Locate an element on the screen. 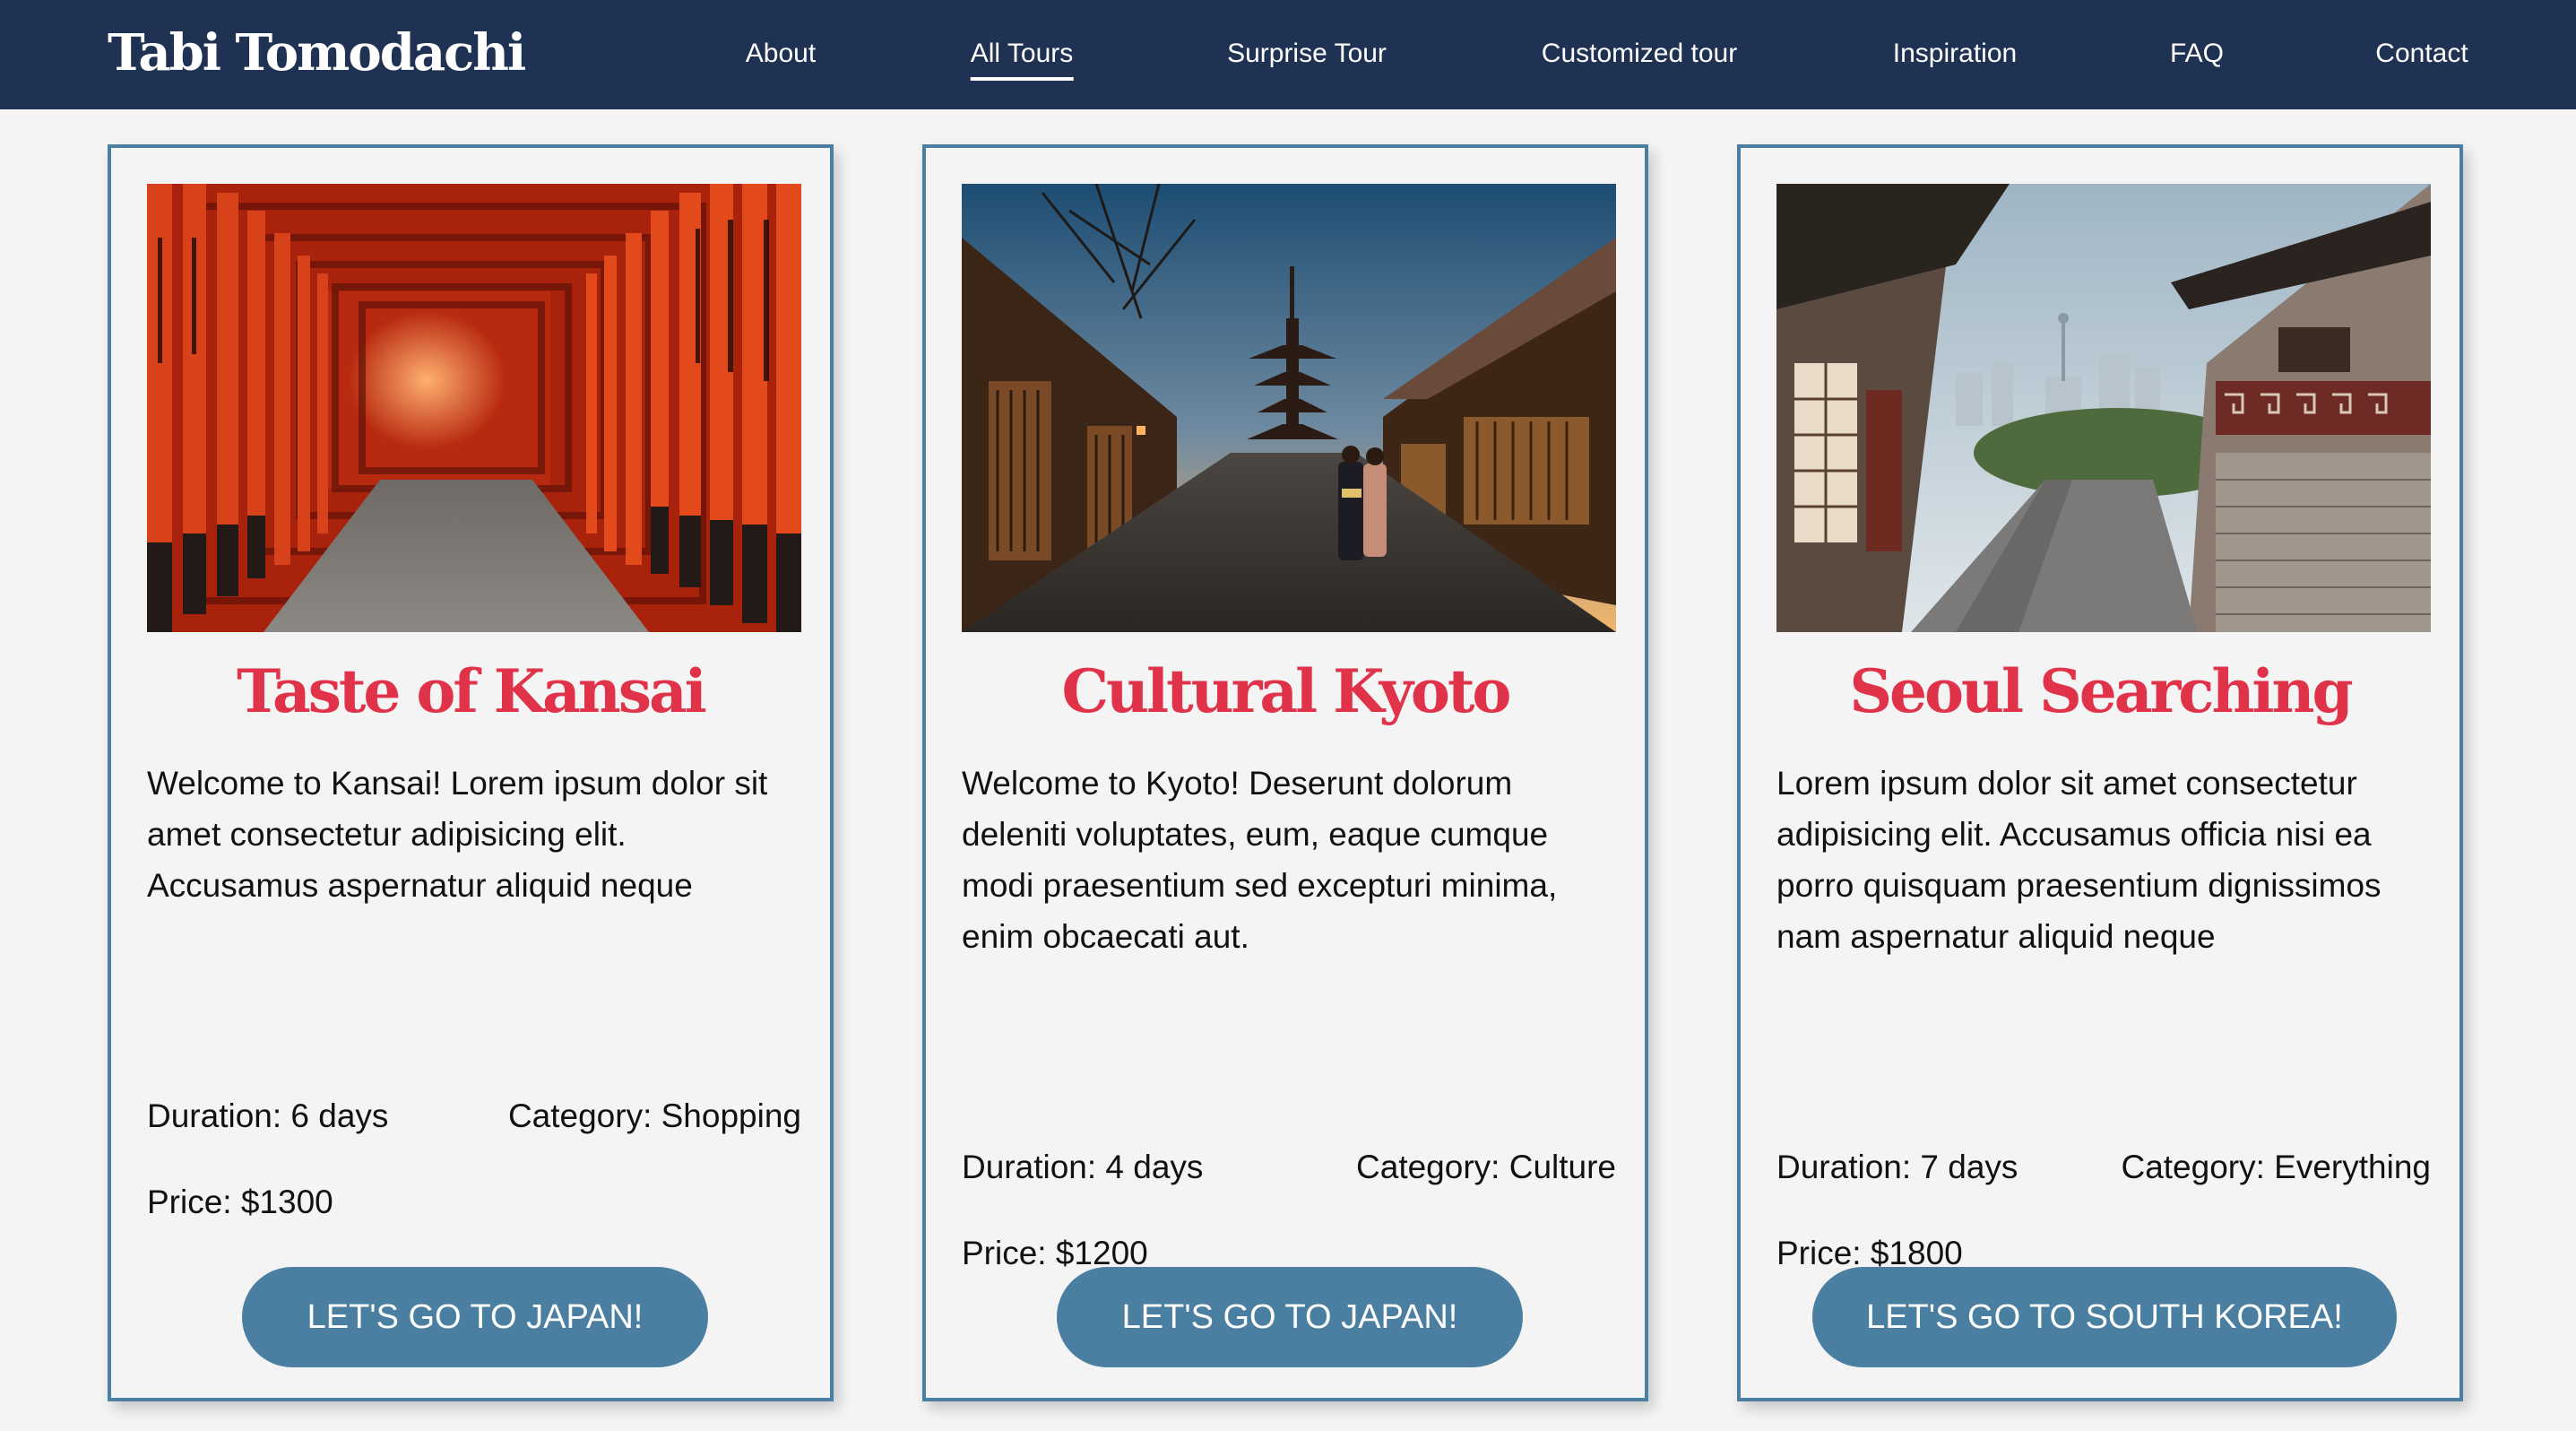 The height and width of the screenshot is (1431, 2576). nav-all-tours: All Tours is located at coordinates (1021, 57).